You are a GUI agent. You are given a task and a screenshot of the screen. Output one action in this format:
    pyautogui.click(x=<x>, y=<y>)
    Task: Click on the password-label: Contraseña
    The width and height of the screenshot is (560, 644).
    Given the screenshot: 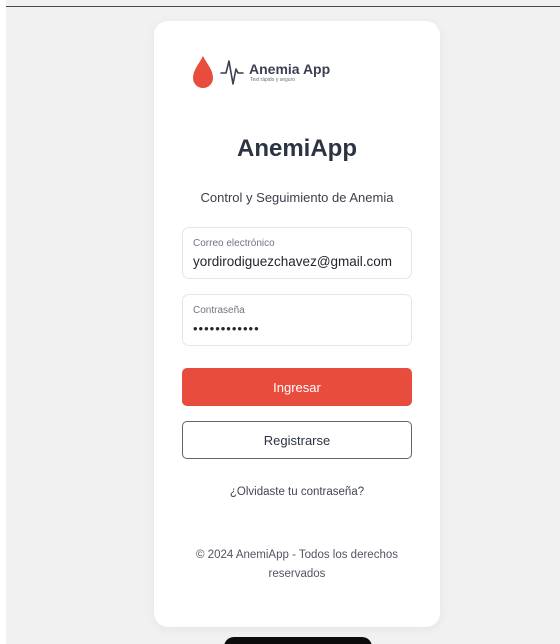 What is the action you would take?
    pyautogui.click(x=219, y=310)
    